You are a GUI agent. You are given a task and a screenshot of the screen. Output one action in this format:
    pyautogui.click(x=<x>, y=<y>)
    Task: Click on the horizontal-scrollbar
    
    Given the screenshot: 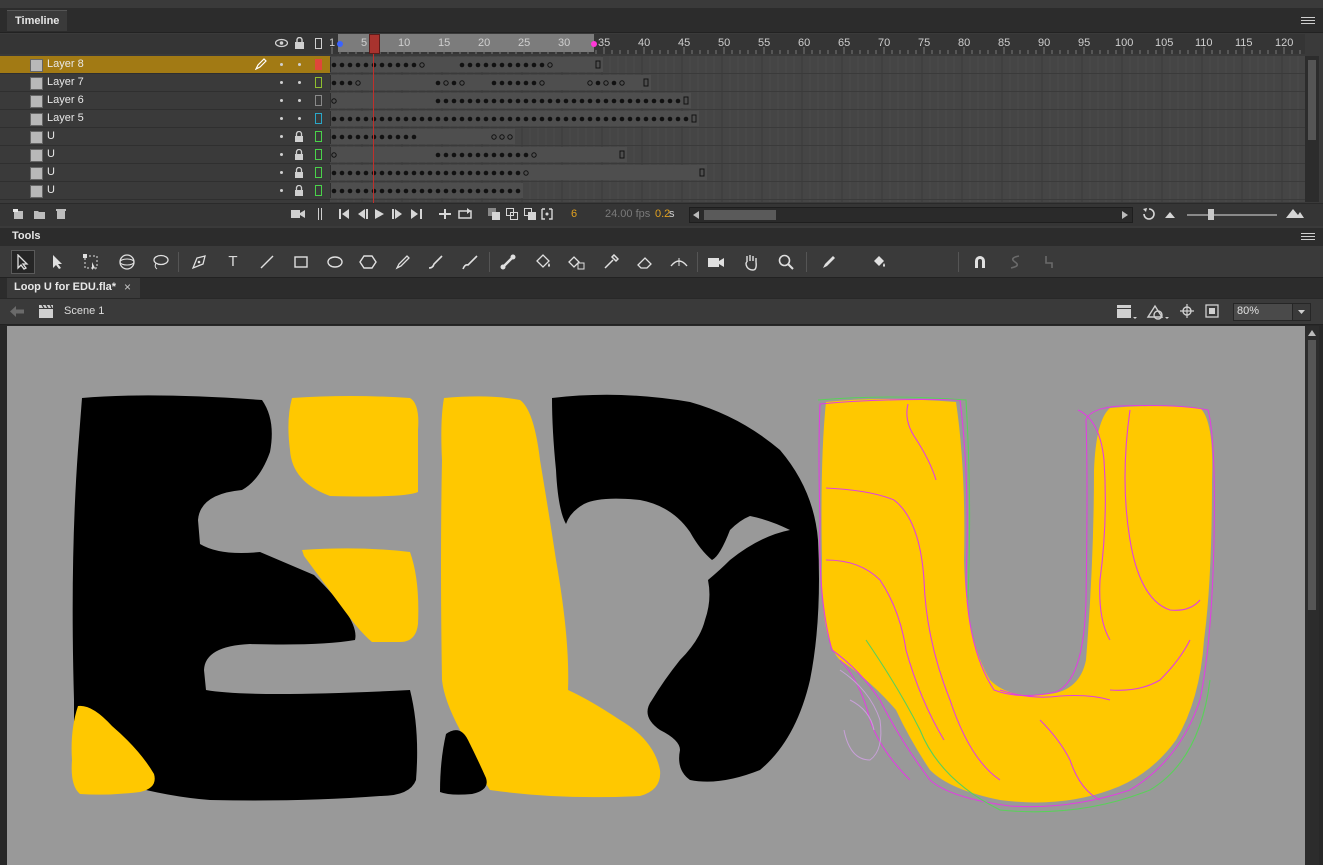 What is the action you would take?
    pyautogui.click(x=911, y=215)
    